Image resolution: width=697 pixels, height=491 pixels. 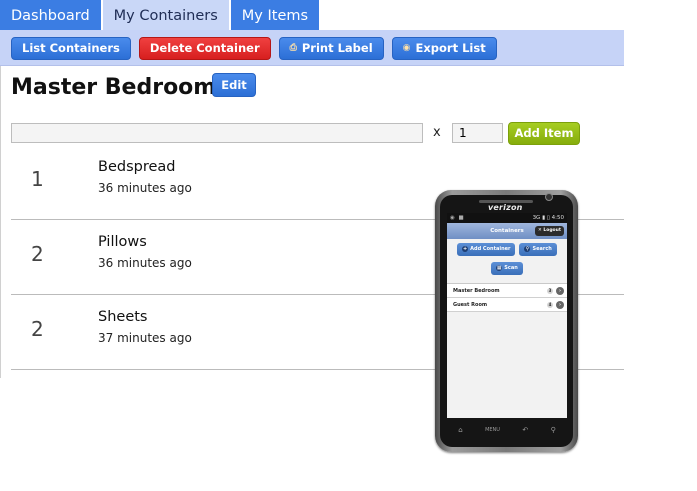 I want to click on list-containers-label: List Containers, so click(x=71, y=48).